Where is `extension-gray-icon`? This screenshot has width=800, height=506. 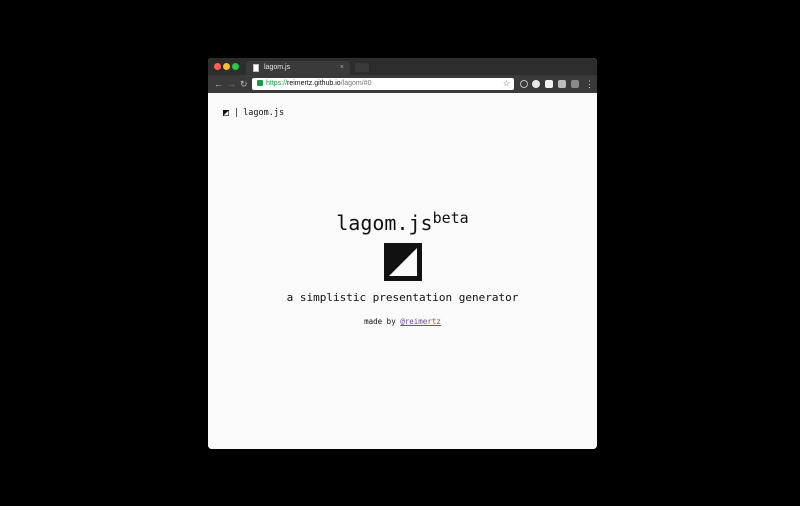 extension-gray-icon is located at coordinates (562, 84).